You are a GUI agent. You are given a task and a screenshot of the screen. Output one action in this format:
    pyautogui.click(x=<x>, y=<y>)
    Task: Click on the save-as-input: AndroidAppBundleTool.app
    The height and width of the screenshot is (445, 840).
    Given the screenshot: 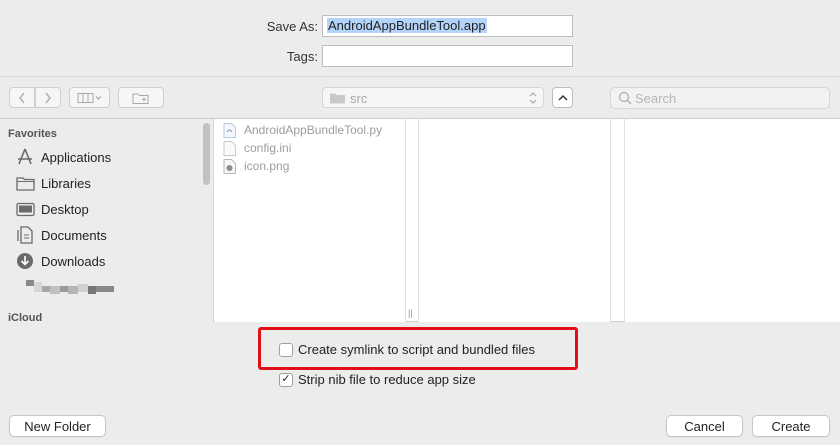 What is the action you would take?
    pyautogui.click(x=447, y=26)
    